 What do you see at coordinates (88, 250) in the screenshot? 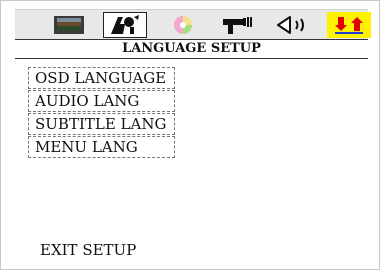
I see `exit-setup-button: EXIT SETUP` at bounding box center [88, 250].